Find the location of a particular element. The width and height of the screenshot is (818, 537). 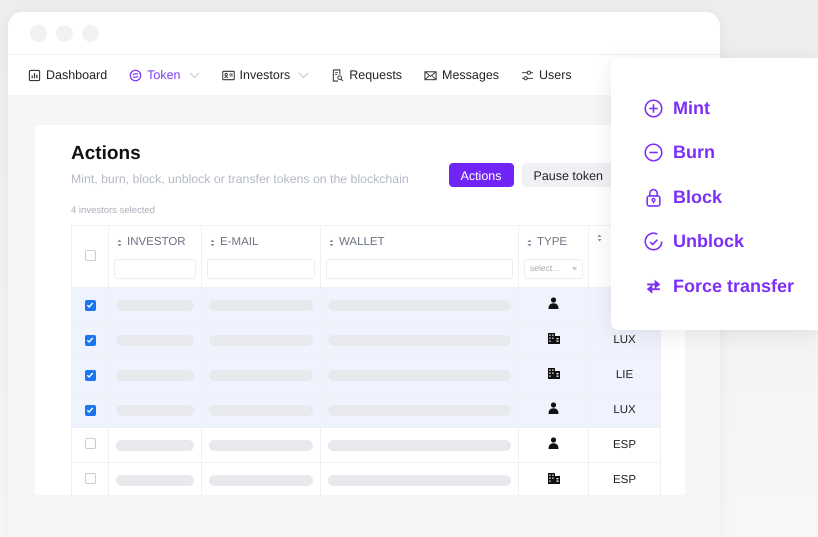

nav-tab: Dashboard is located at coordinates (68, 75).